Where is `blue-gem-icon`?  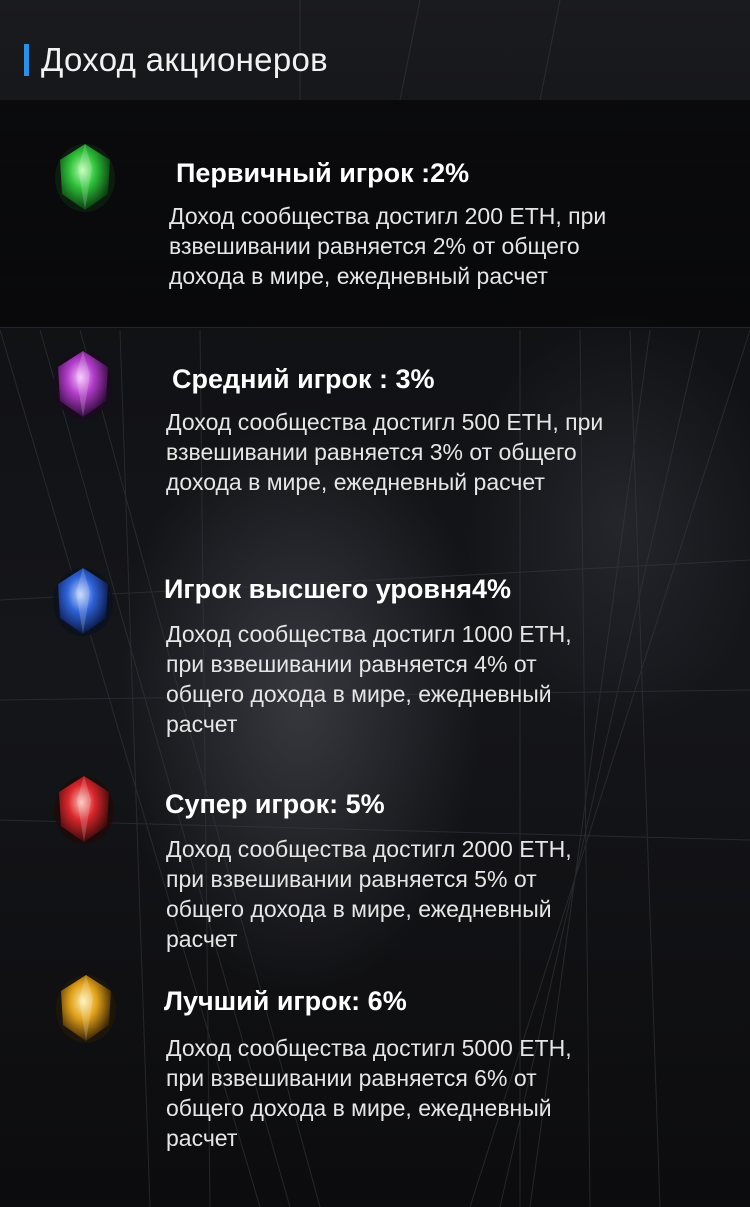 blue-gem-icon is located at coordinates (83, 602).